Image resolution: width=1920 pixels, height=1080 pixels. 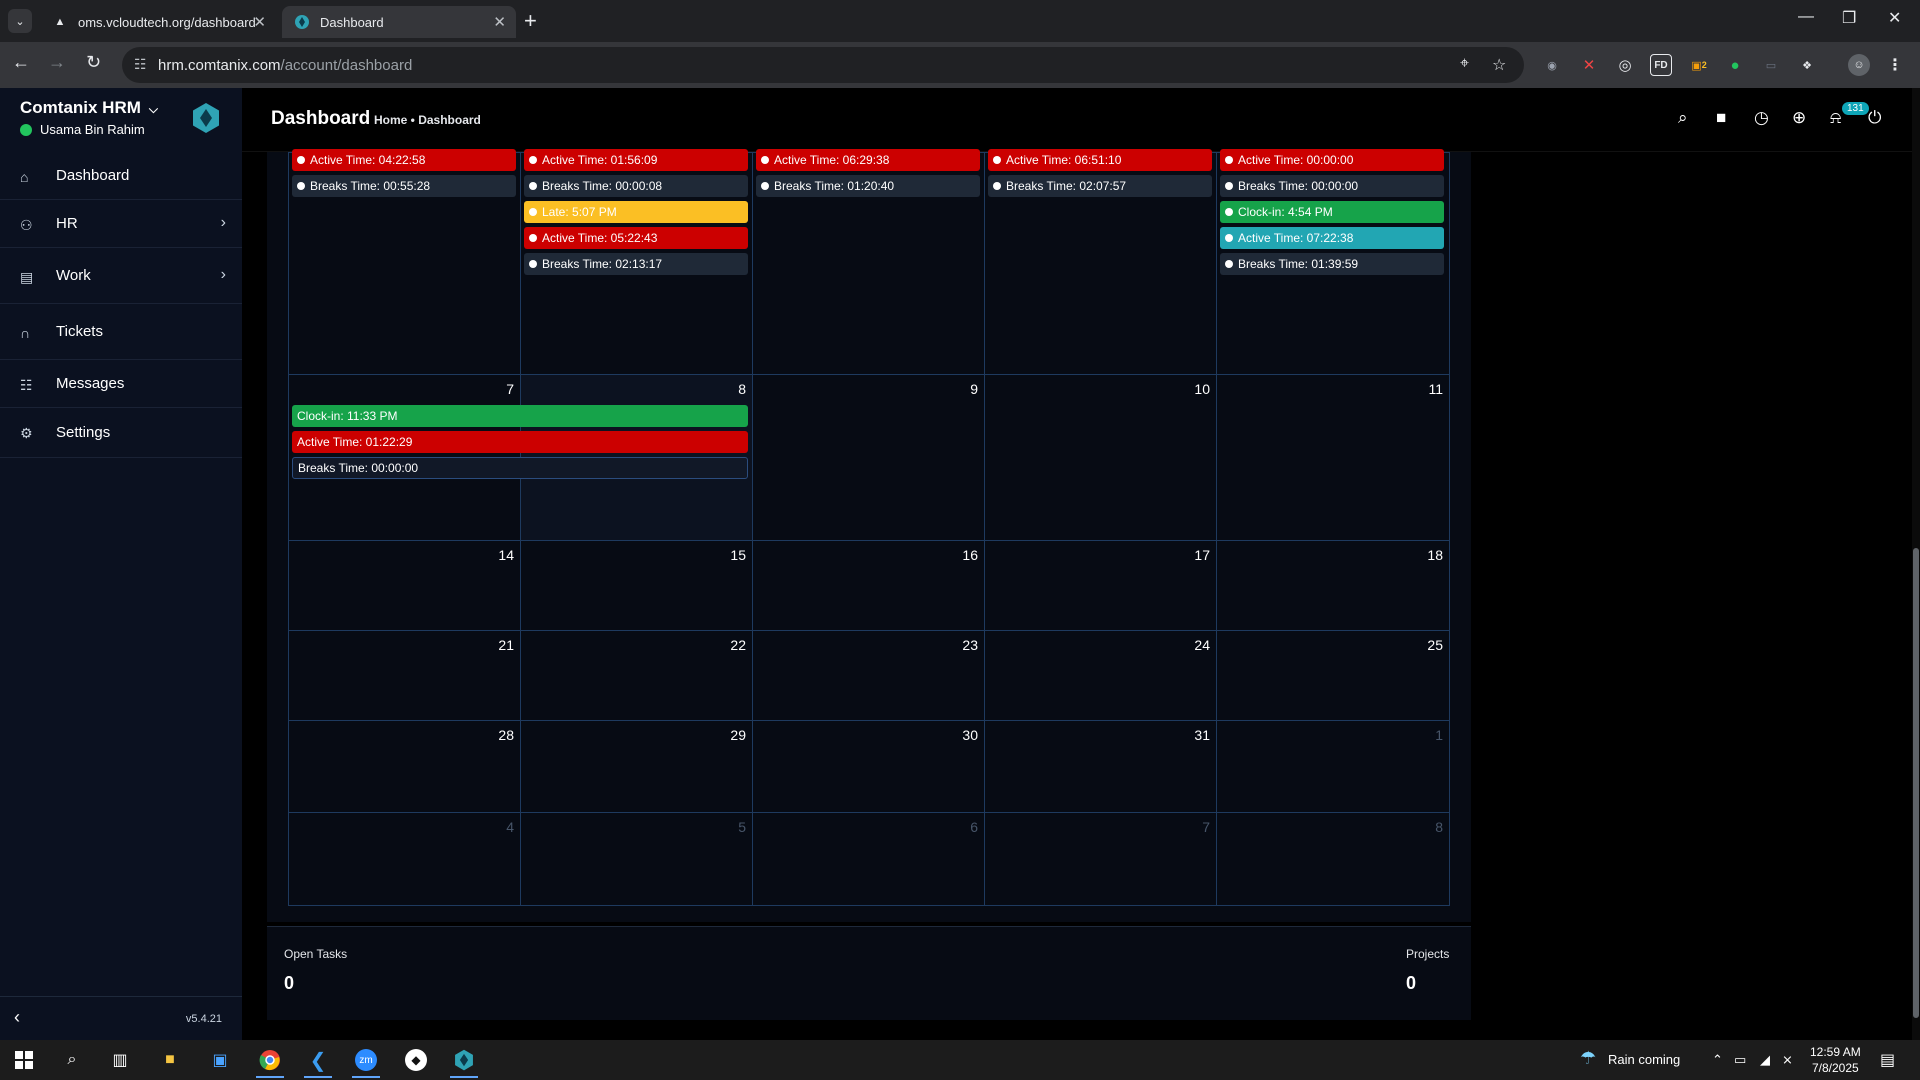 I want to click on day-number: 30, so click(x=970, y=735).